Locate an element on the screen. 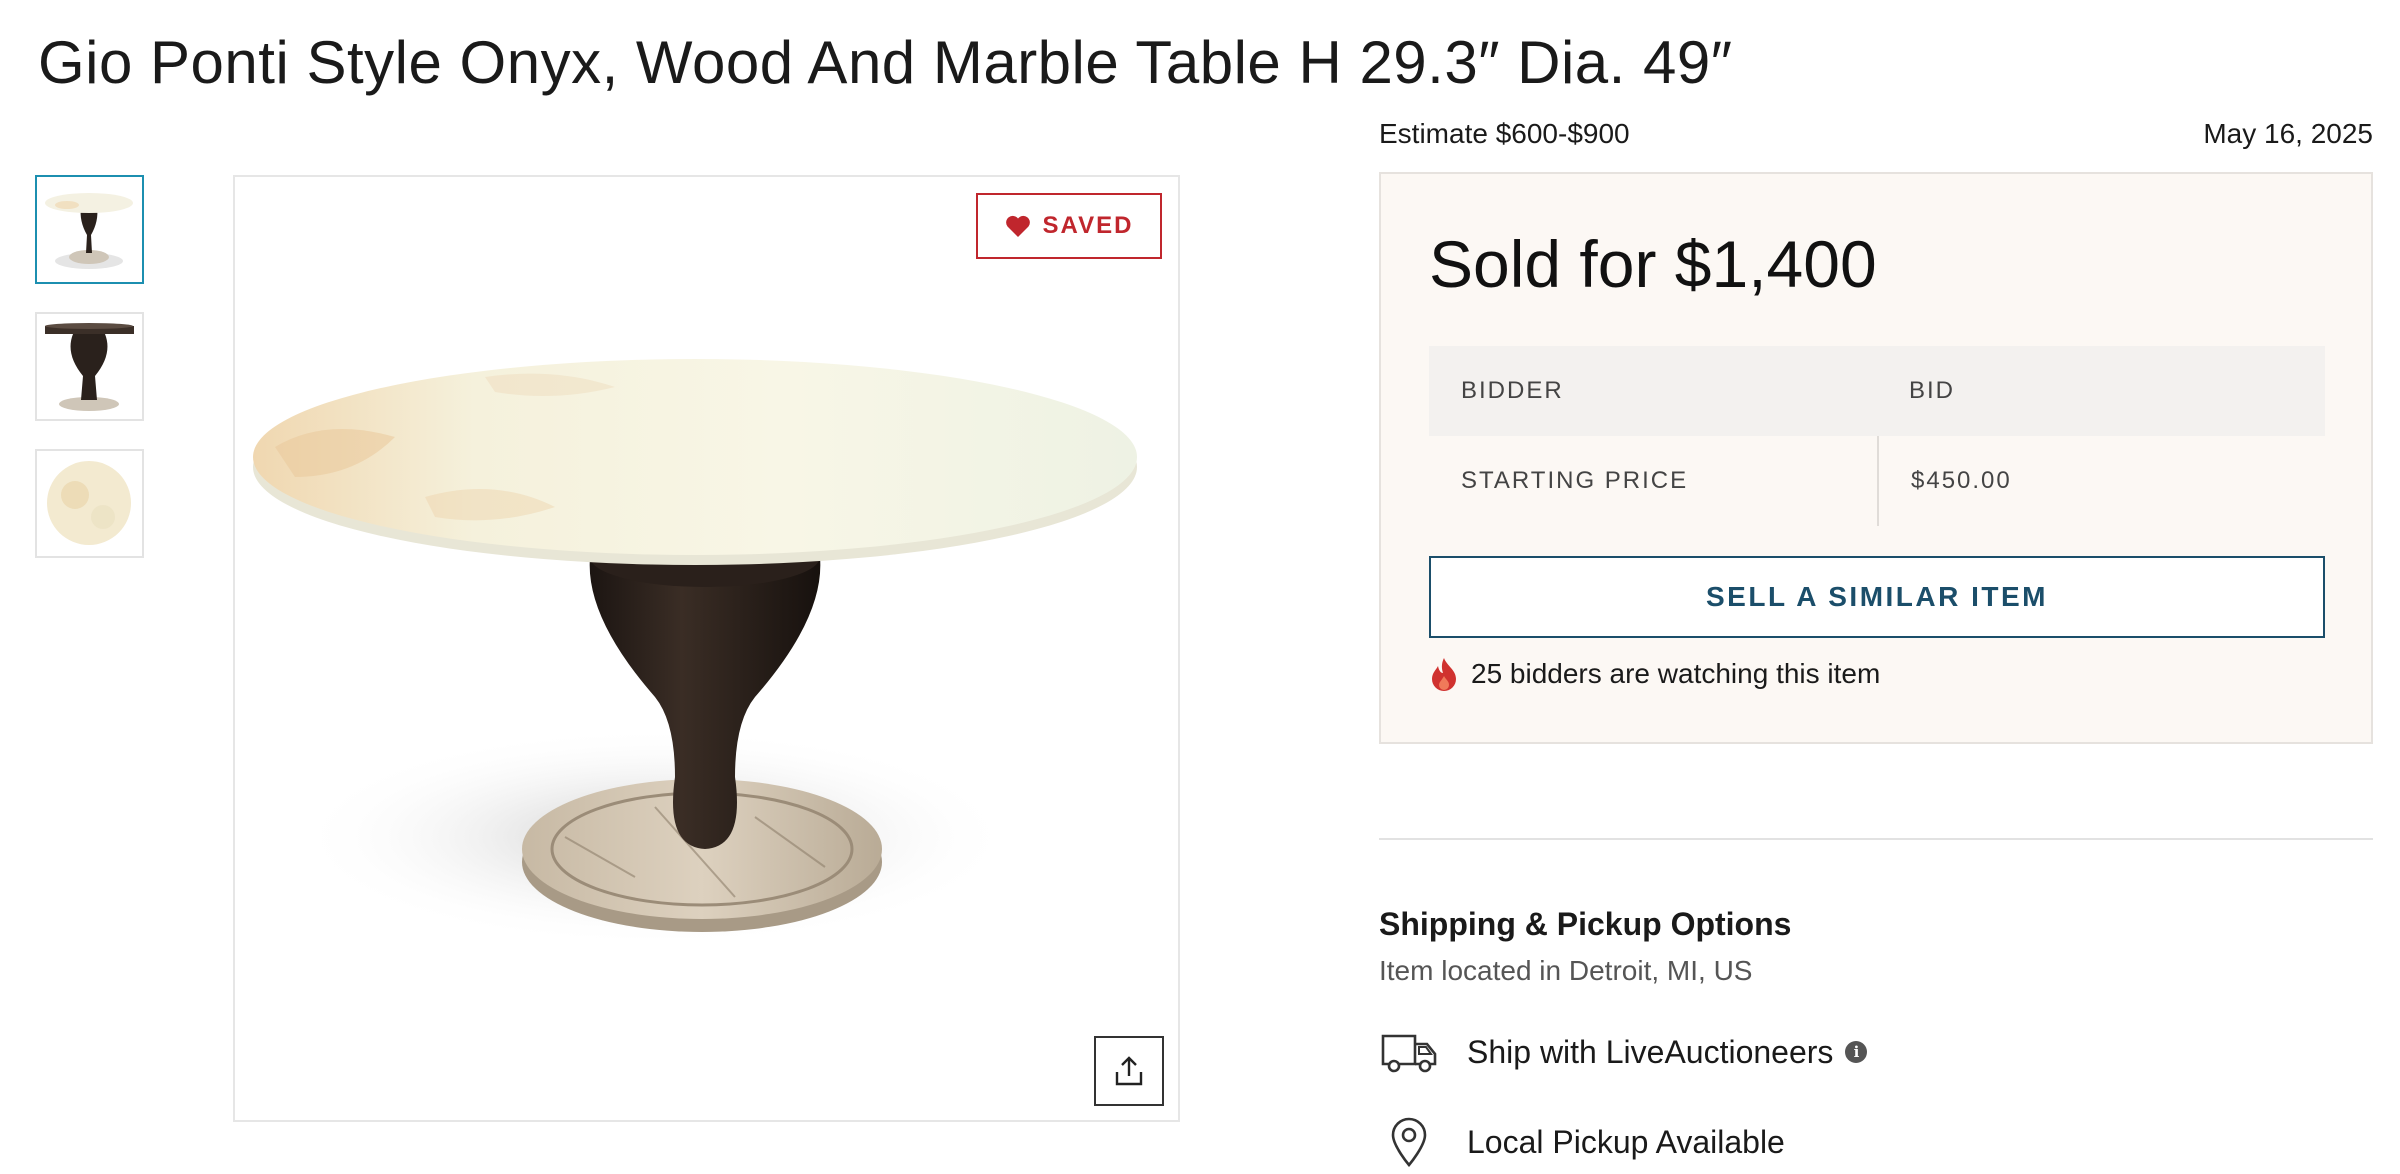 This screenshot has height=1174, width=2400. thumbnail-list is located at coordinates (89, 380).